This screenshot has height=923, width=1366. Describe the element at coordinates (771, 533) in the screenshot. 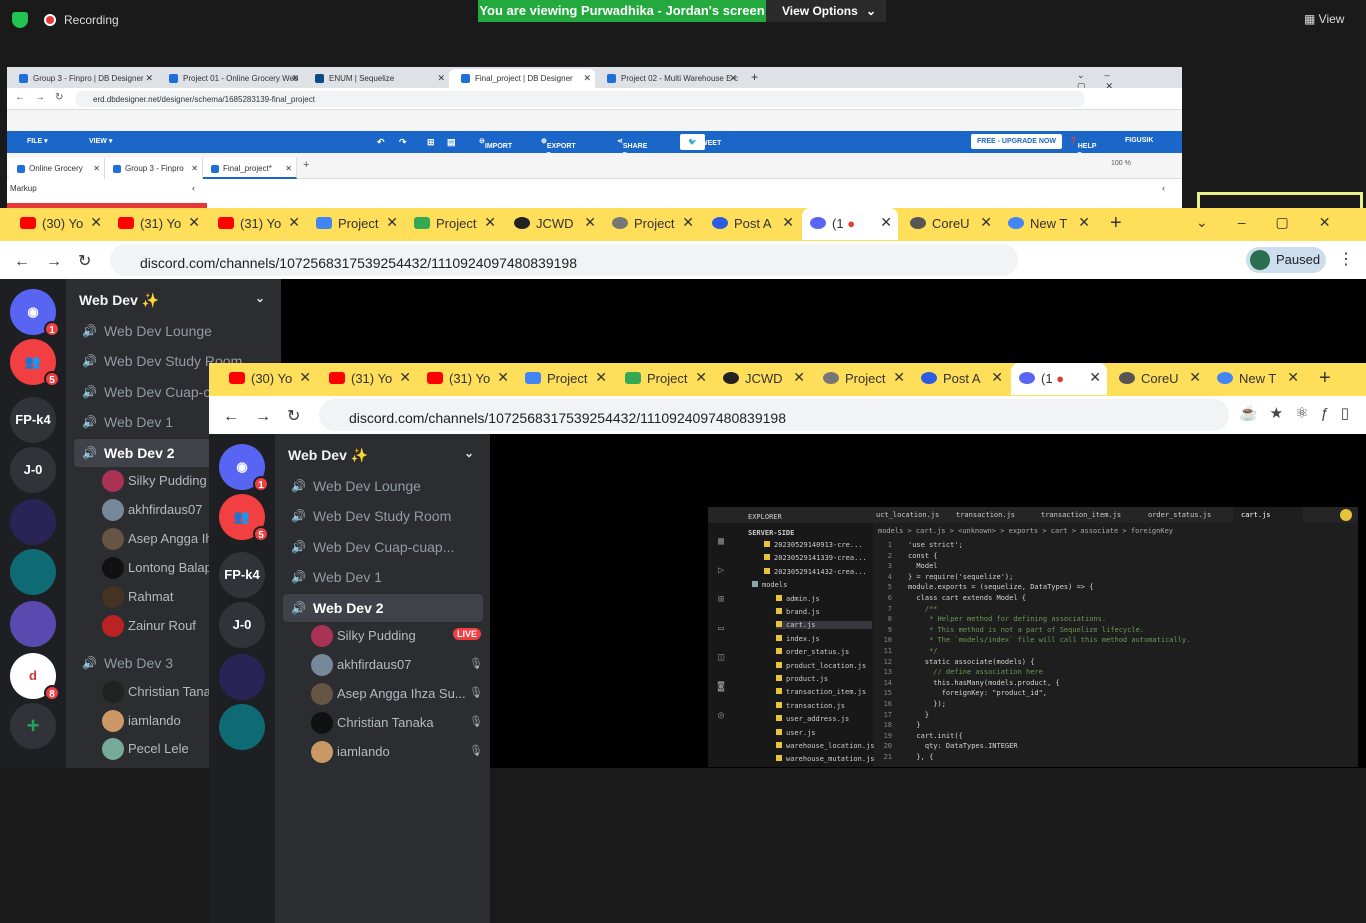

I see `explorer-section: SERVER-SIDE` at that location.